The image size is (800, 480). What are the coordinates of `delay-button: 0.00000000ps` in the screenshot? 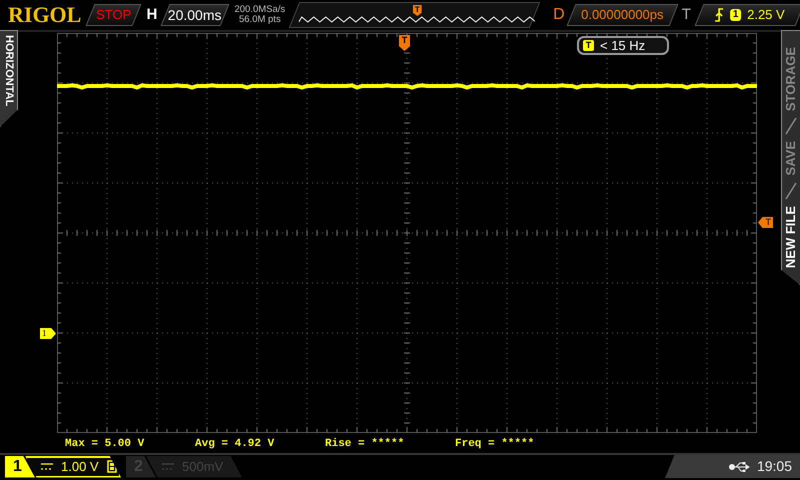 It's located at (622, 15).